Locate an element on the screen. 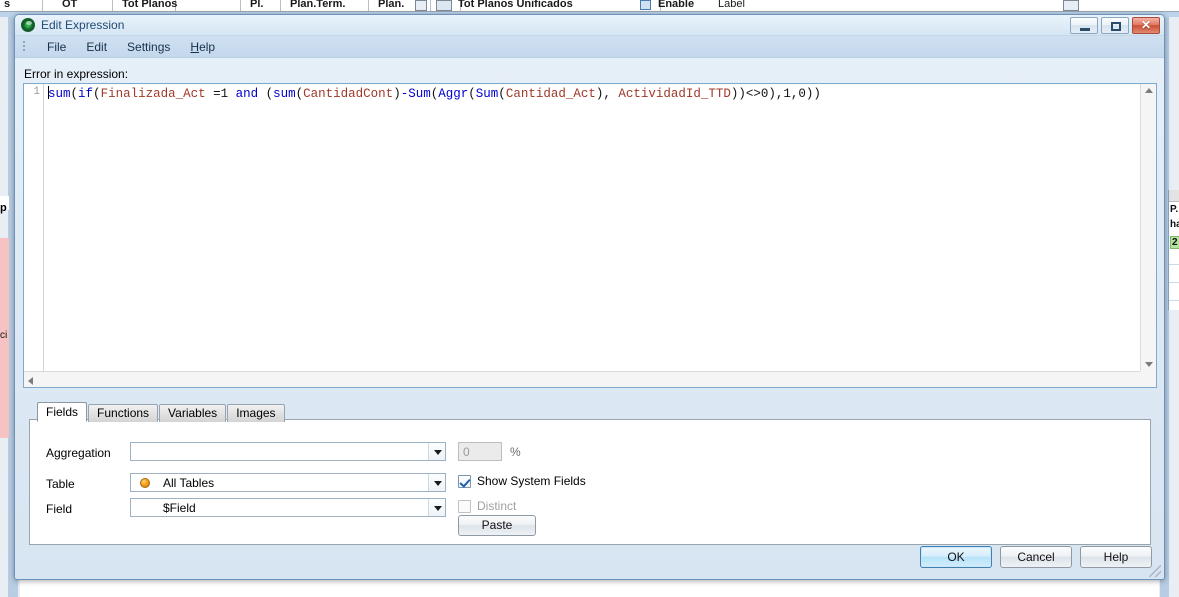  parent-right-line2: ha is located at coordinates (1174, 224).